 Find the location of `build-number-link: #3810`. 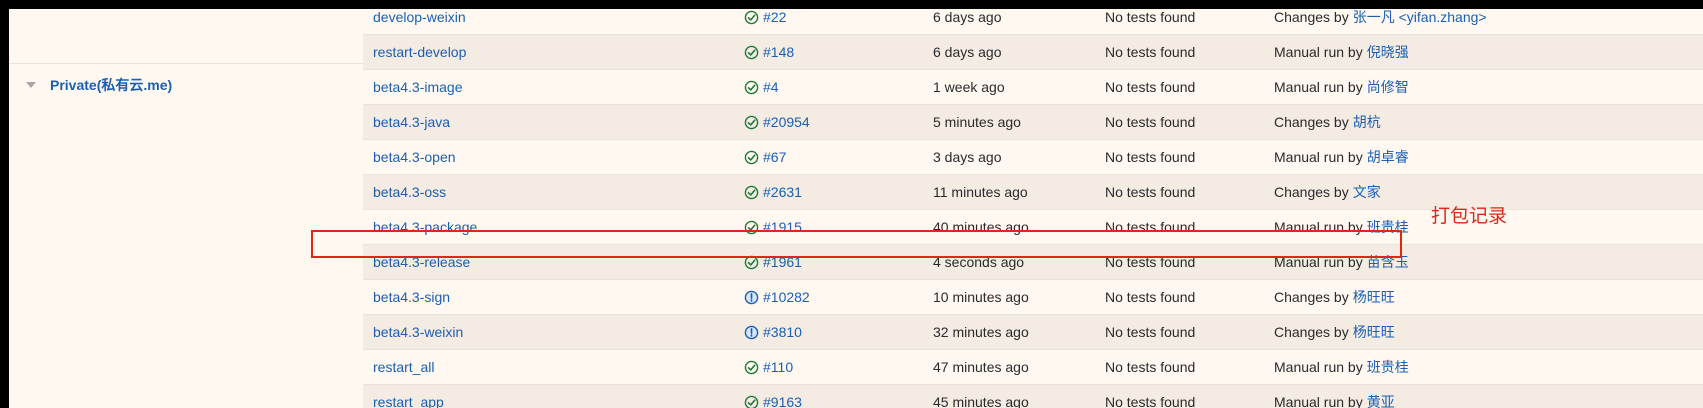

build-number-link: #3810 is located at coordinates (782, 332).